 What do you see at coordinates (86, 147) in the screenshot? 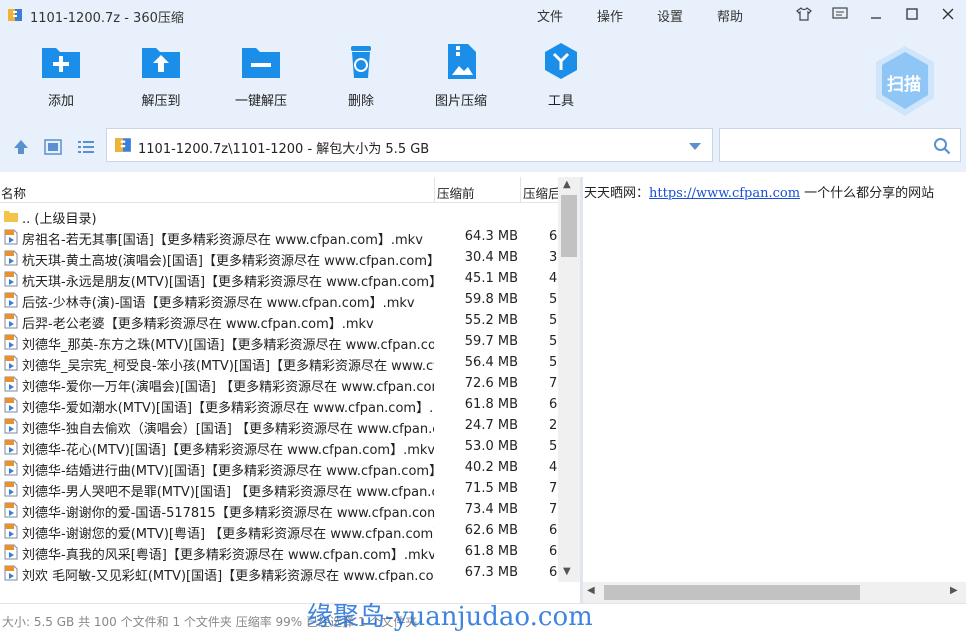
I see `list-view-icon` at bounding box center [86, 147].